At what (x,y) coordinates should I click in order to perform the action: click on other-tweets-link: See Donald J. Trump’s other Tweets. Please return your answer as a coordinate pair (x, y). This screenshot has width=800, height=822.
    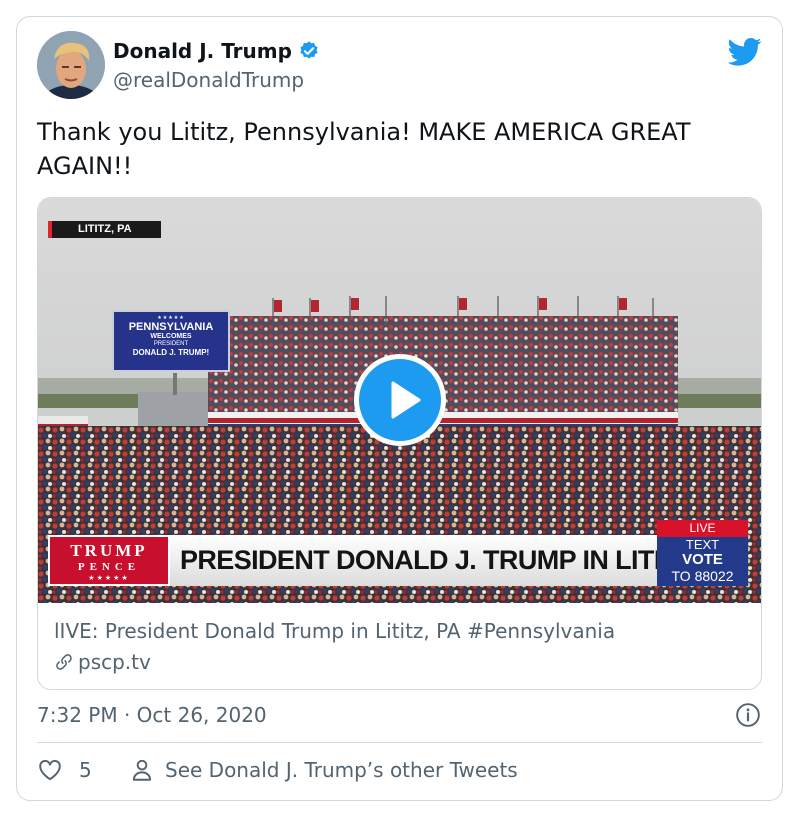
    Looking at the image, I should click on (323, 770).